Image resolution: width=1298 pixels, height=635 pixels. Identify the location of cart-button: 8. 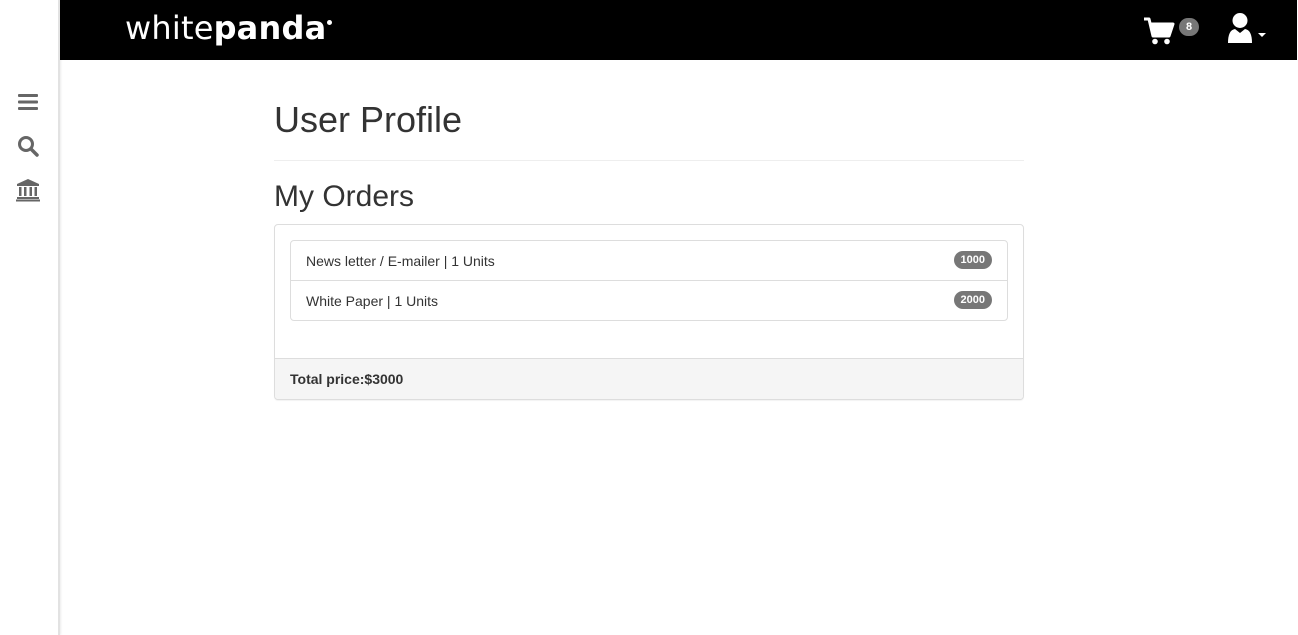
(1173, 31).